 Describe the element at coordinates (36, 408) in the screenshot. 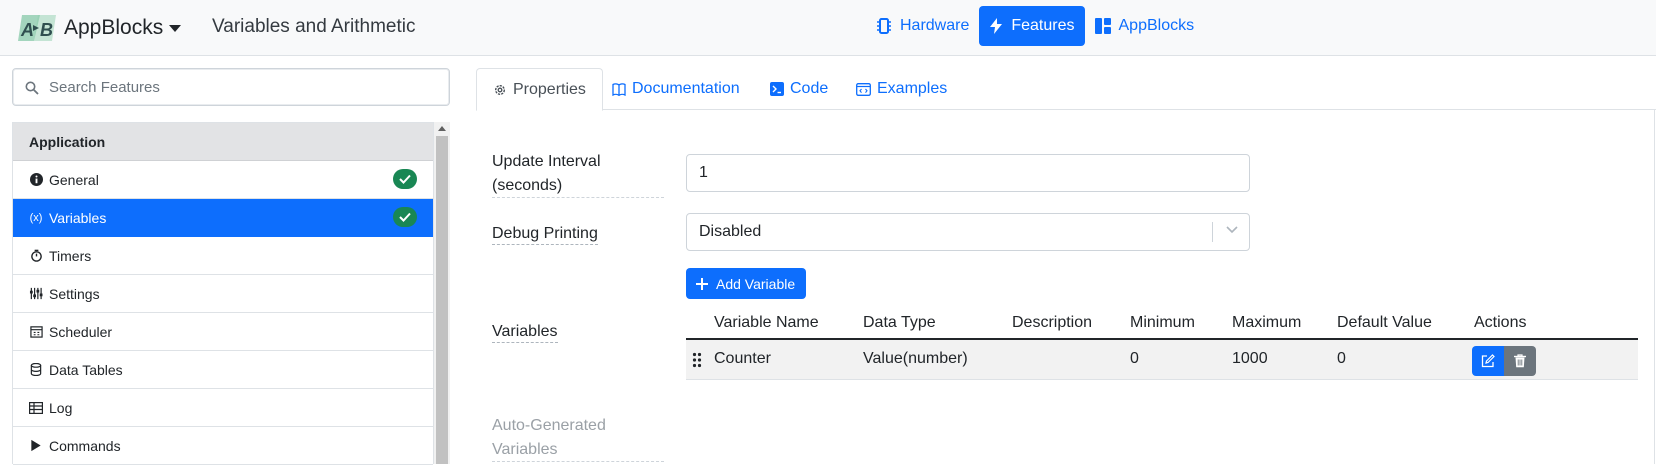

I see `log-table-icon` at that location.